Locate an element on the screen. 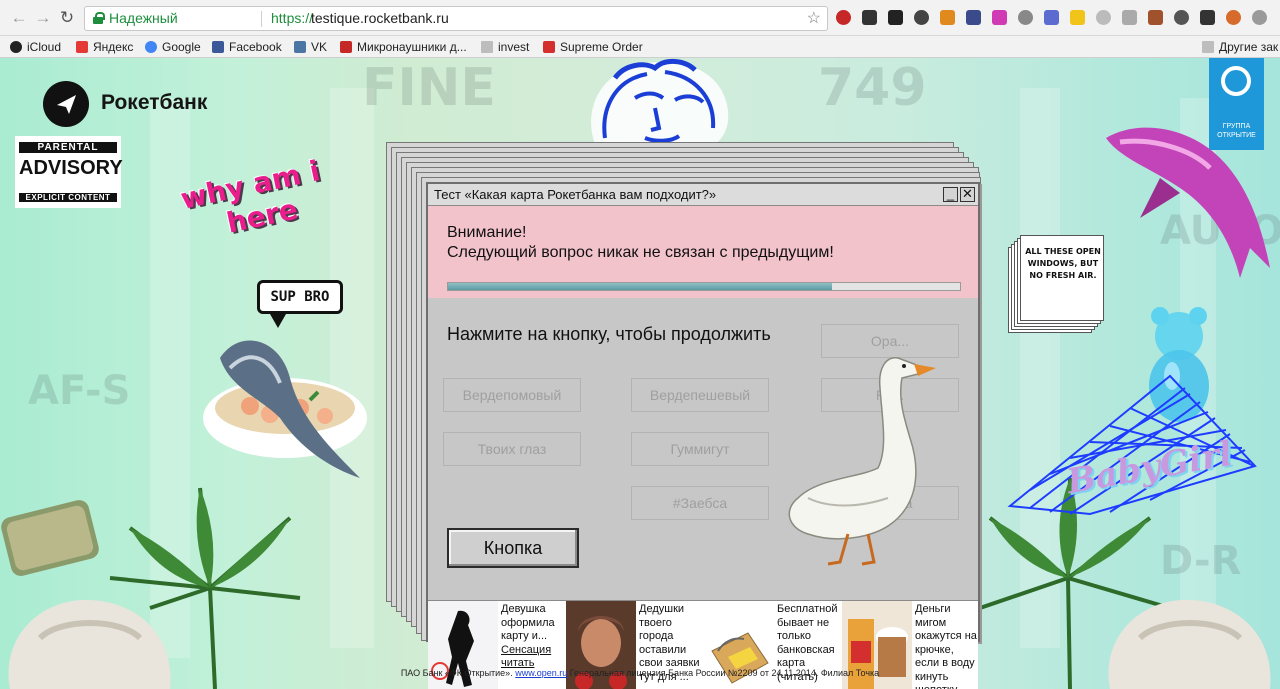 The height and width of the screenshot is (689, 1280). bookmark-label: iCloud is located at coordinates (44, 47).